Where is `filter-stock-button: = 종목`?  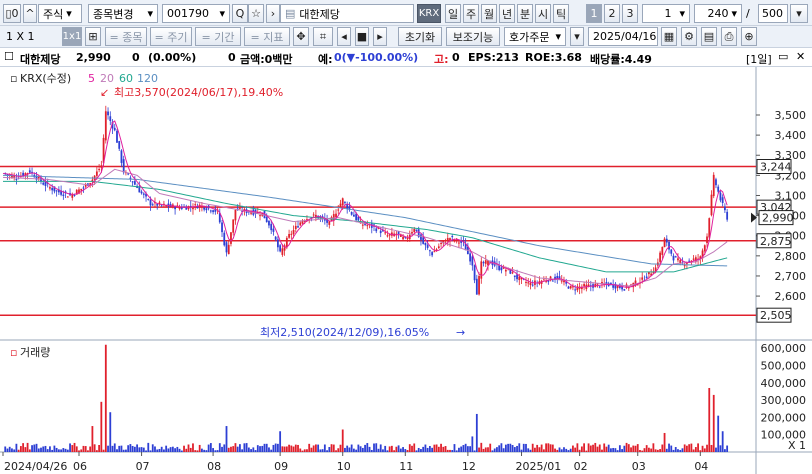
filter-stock-button: = 종목 is located at coordinates (126, 36).